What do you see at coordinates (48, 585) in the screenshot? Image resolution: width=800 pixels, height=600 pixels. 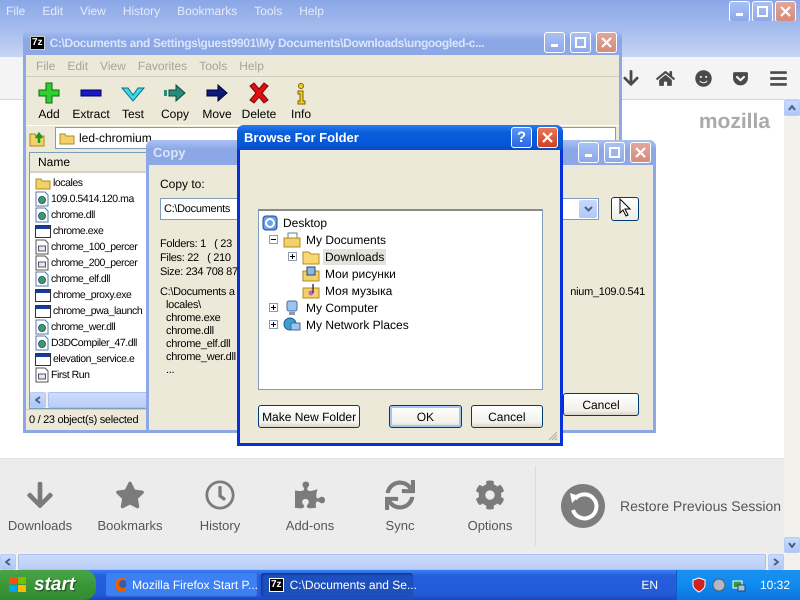 I see `start-button: start` at bounding box center [48, 585].